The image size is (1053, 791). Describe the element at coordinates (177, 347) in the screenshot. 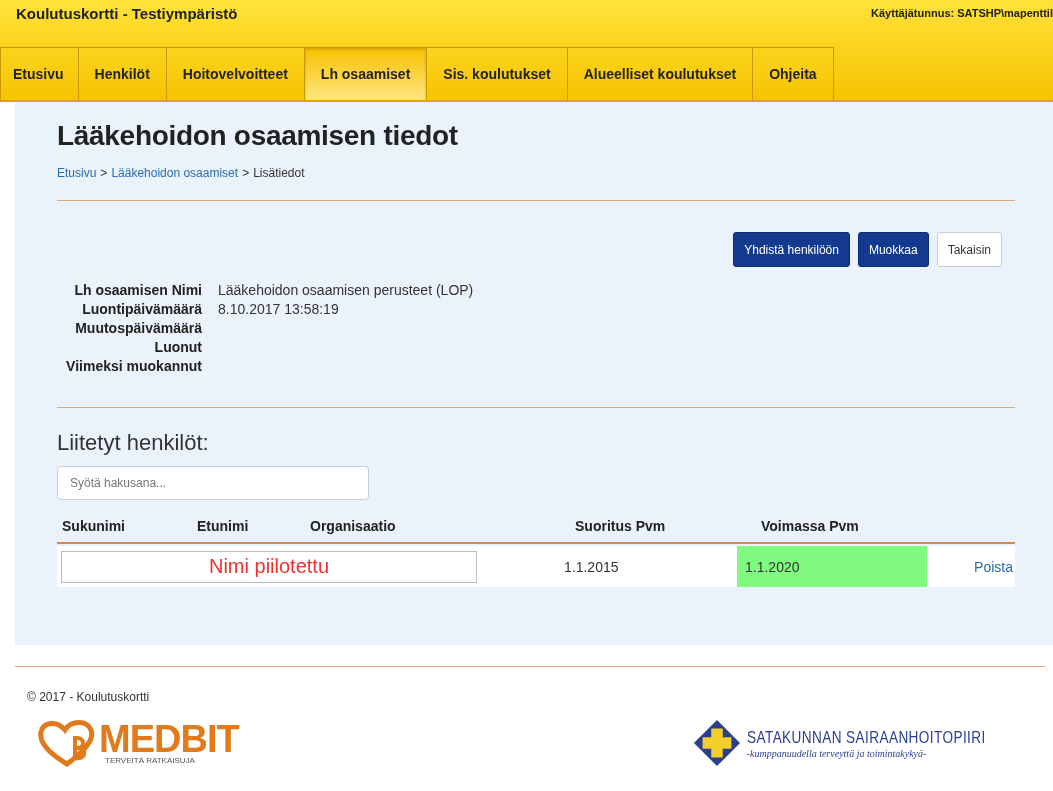

I see `detail-label: Luonut` at that location.